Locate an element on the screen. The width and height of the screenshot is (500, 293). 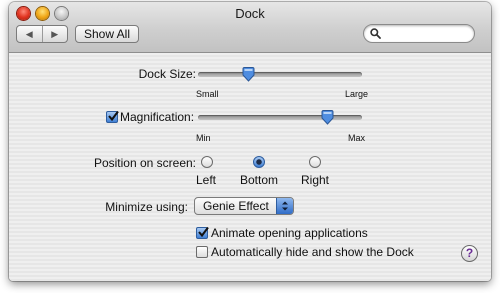
magnification-max-label: Max is located at coordinates (357, 138).